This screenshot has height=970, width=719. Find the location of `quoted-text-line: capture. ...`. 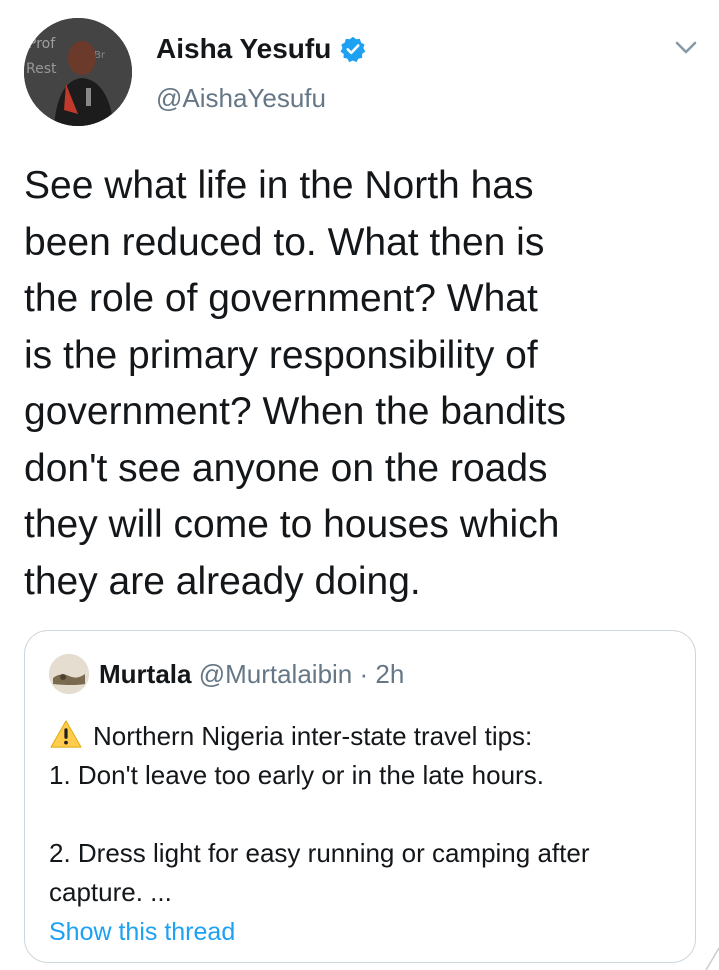

quoted-text-line: capture. ... is located at coordinates (110, 892).